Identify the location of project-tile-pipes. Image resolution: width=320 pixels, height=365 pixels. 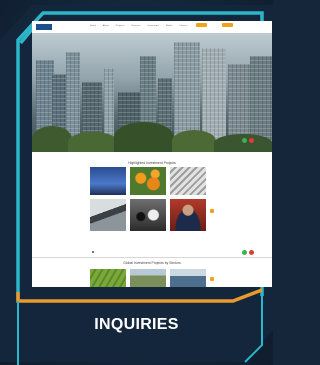
(188, 181).